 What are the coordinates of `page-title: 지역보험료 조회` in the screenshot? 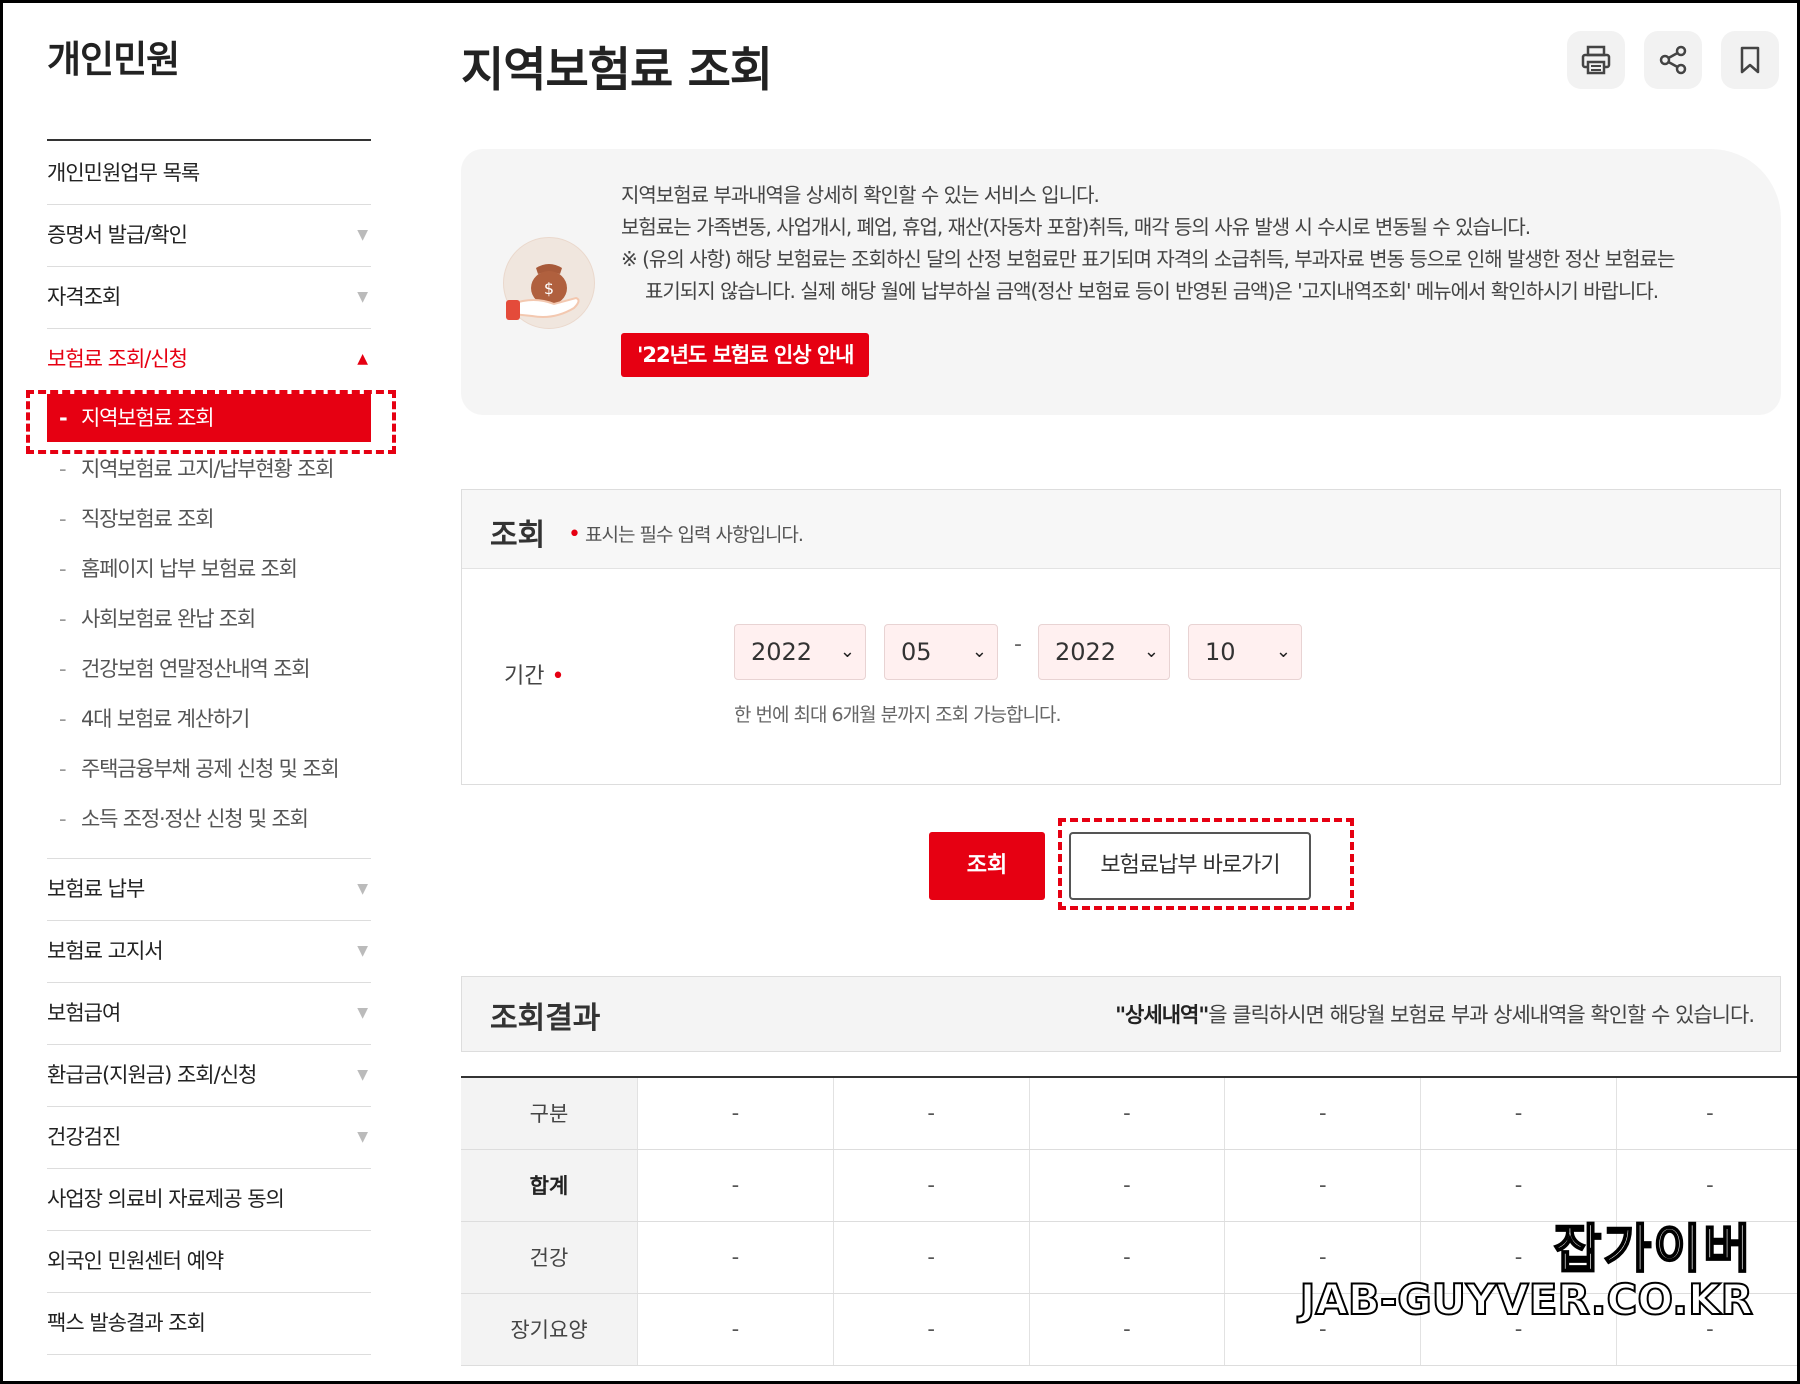 It's located at (617, 70).